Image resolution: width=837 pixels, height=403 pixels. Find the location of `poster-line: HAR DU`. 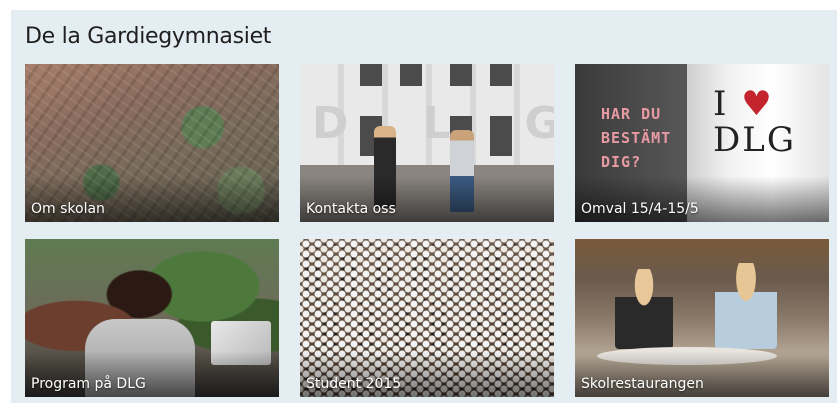

poster-line: HAR DU is located at coordinates (631, 114).